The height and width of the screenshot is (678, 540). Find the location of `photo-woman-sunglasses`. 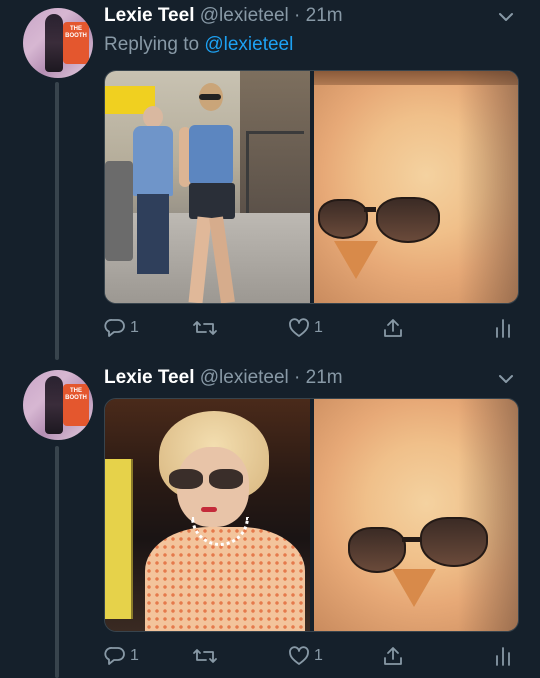

photo-woman-sunglasses is located at coordinates (207, 515).